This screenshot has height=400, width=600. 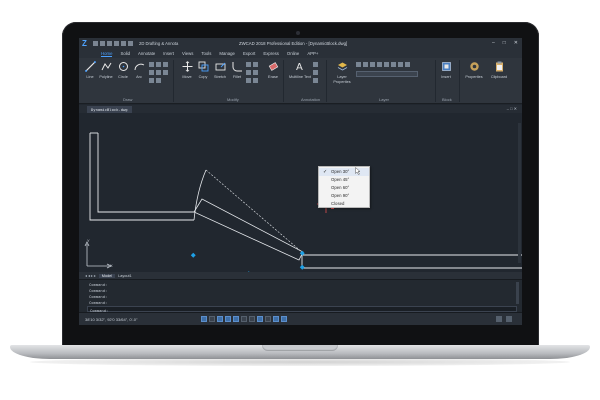 What do you see at coordinates (123, 43) in the screenshot?
I see `undo-icon` at bounding box center [123, 43].